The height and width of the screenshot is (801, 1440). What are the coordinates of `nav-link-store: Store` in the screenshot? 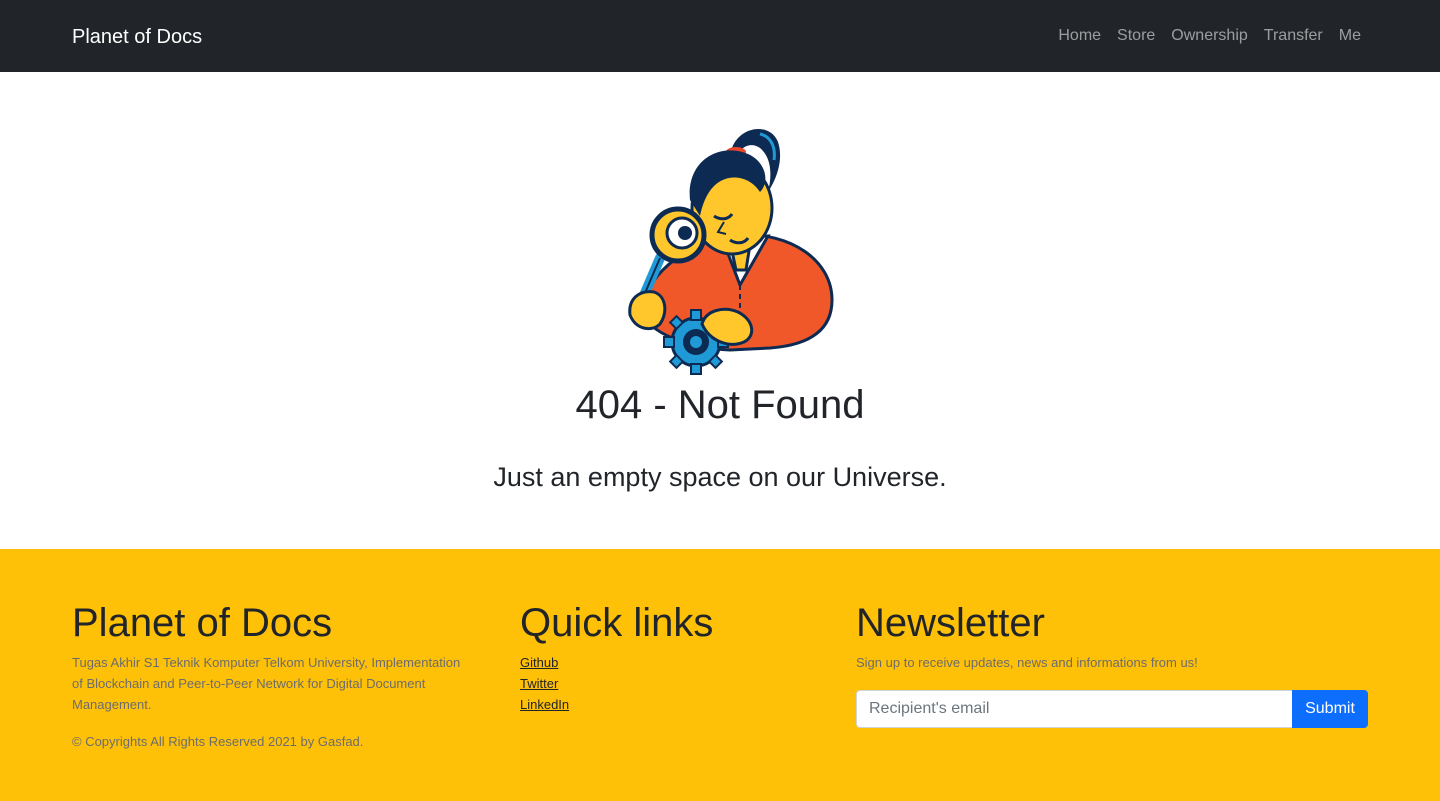 It's located at (1136, 36).